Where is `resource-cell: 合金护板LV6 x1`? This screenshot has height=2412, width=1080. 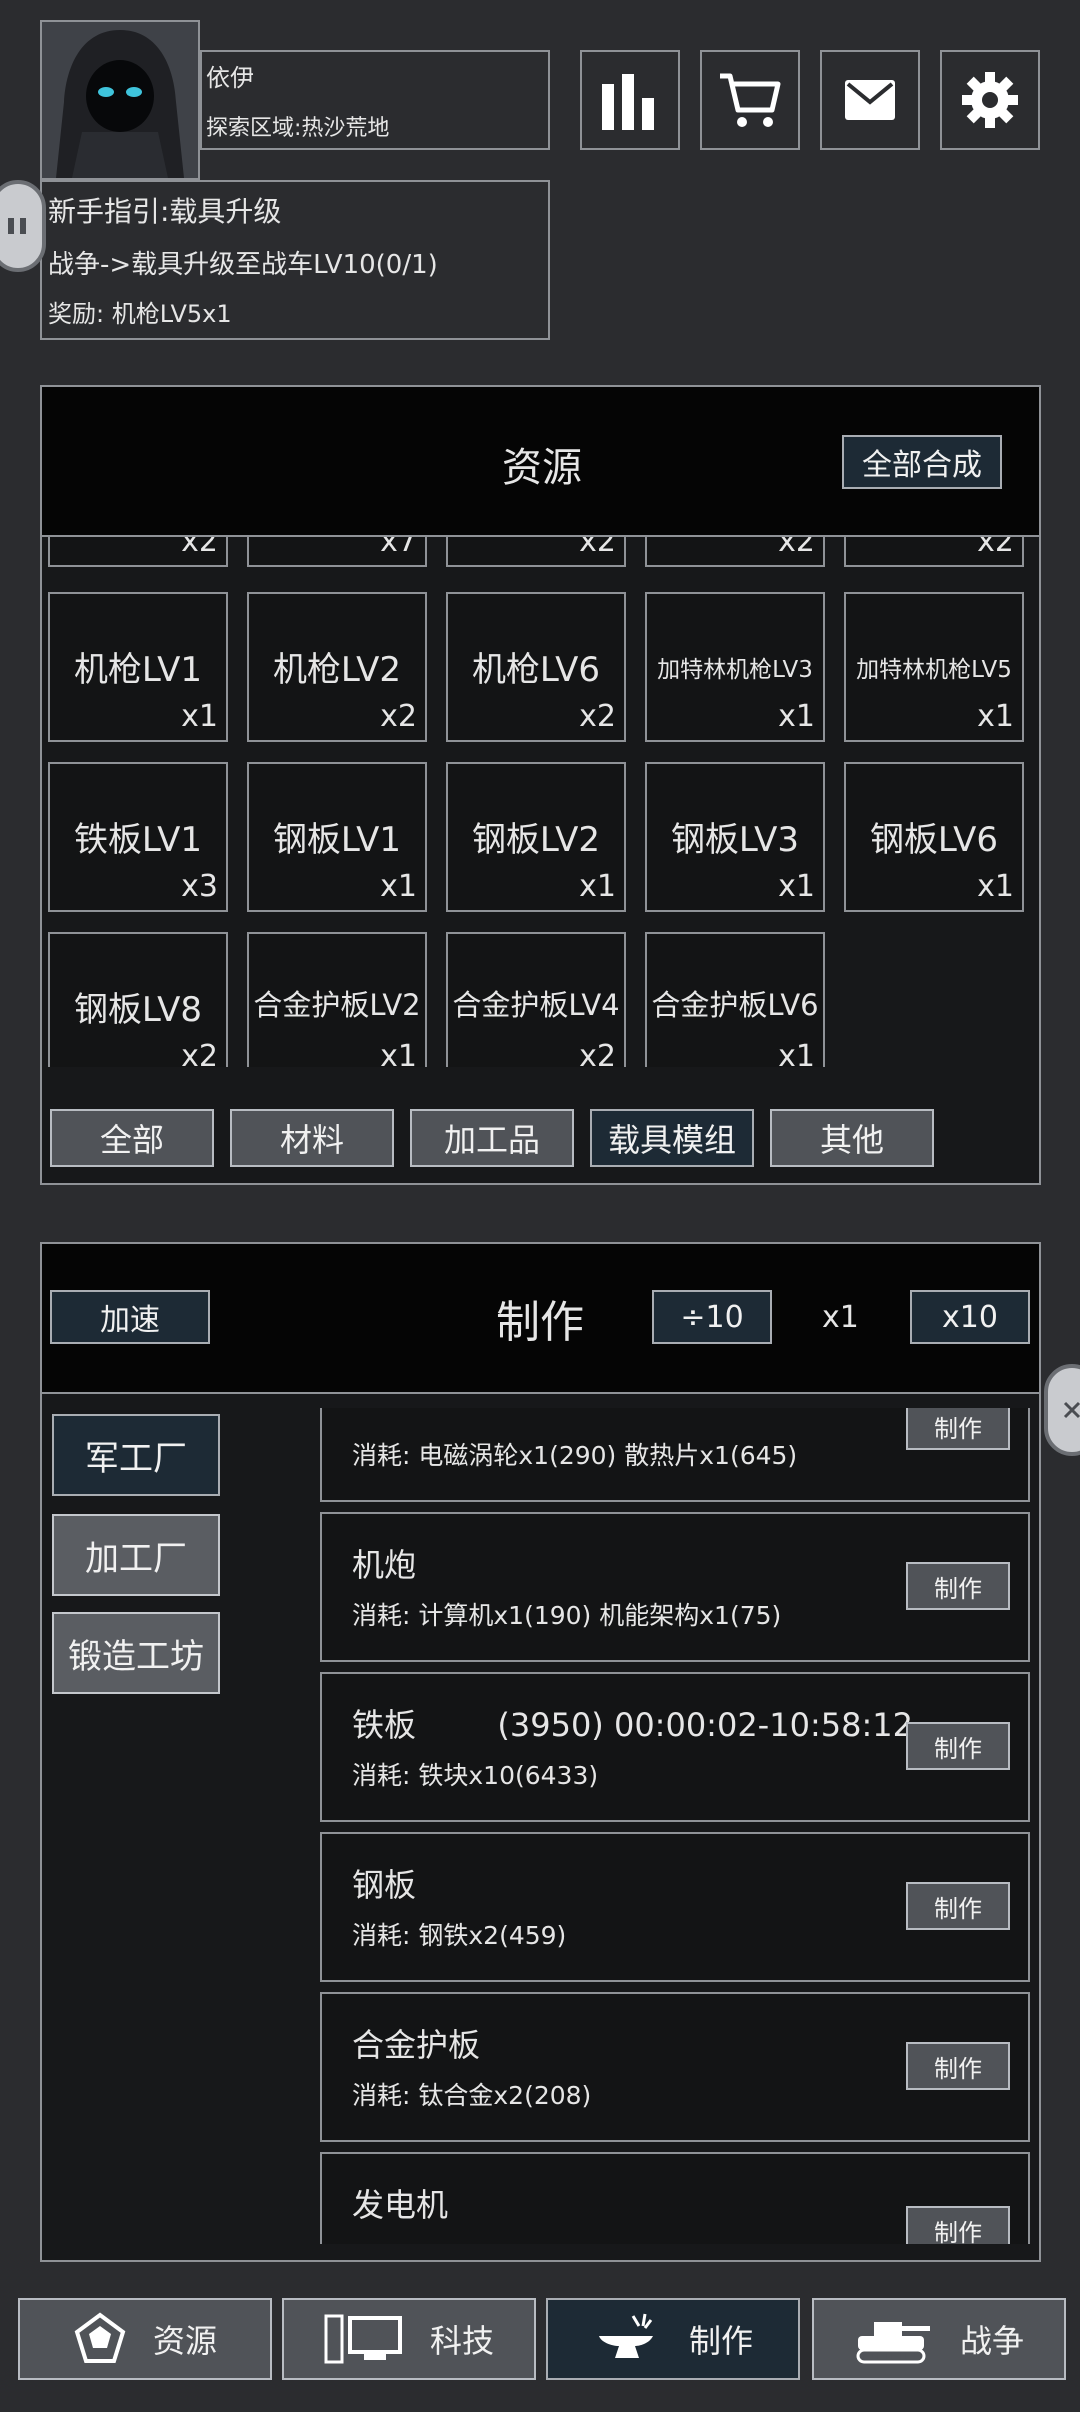 resource-cell: 合金护板LV6 x1 is located at coordinates (735, 999).